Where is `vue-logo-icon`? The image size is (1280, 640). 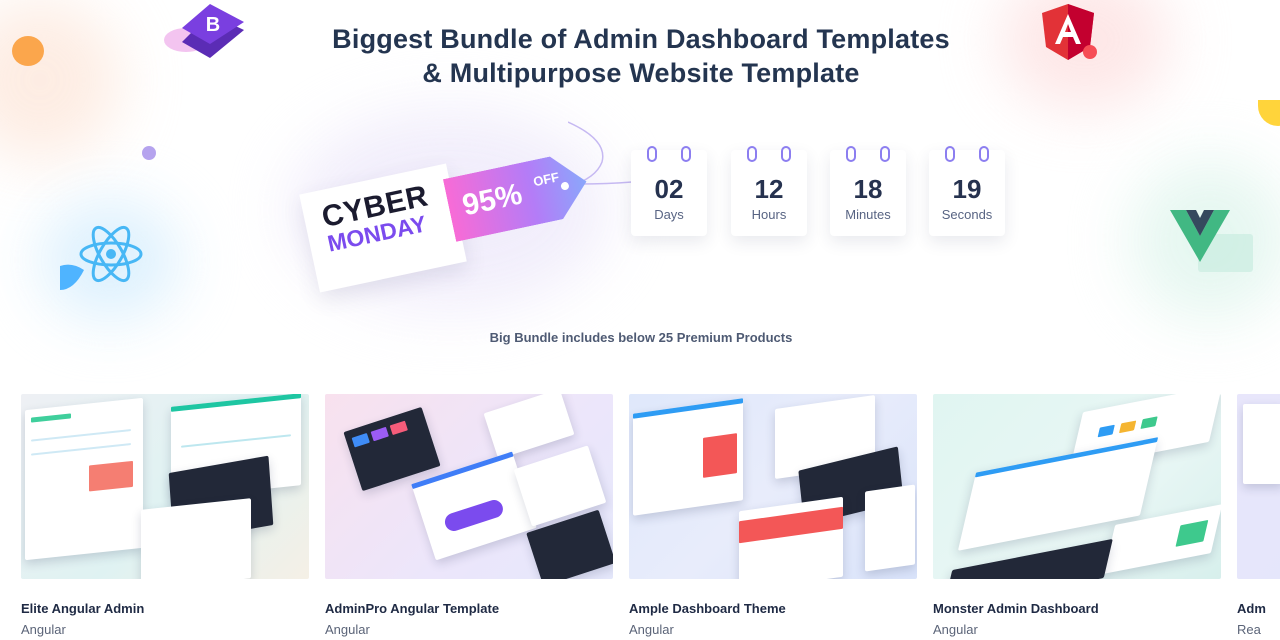 vue-logo-icon is located at coordinates (1211, 241).